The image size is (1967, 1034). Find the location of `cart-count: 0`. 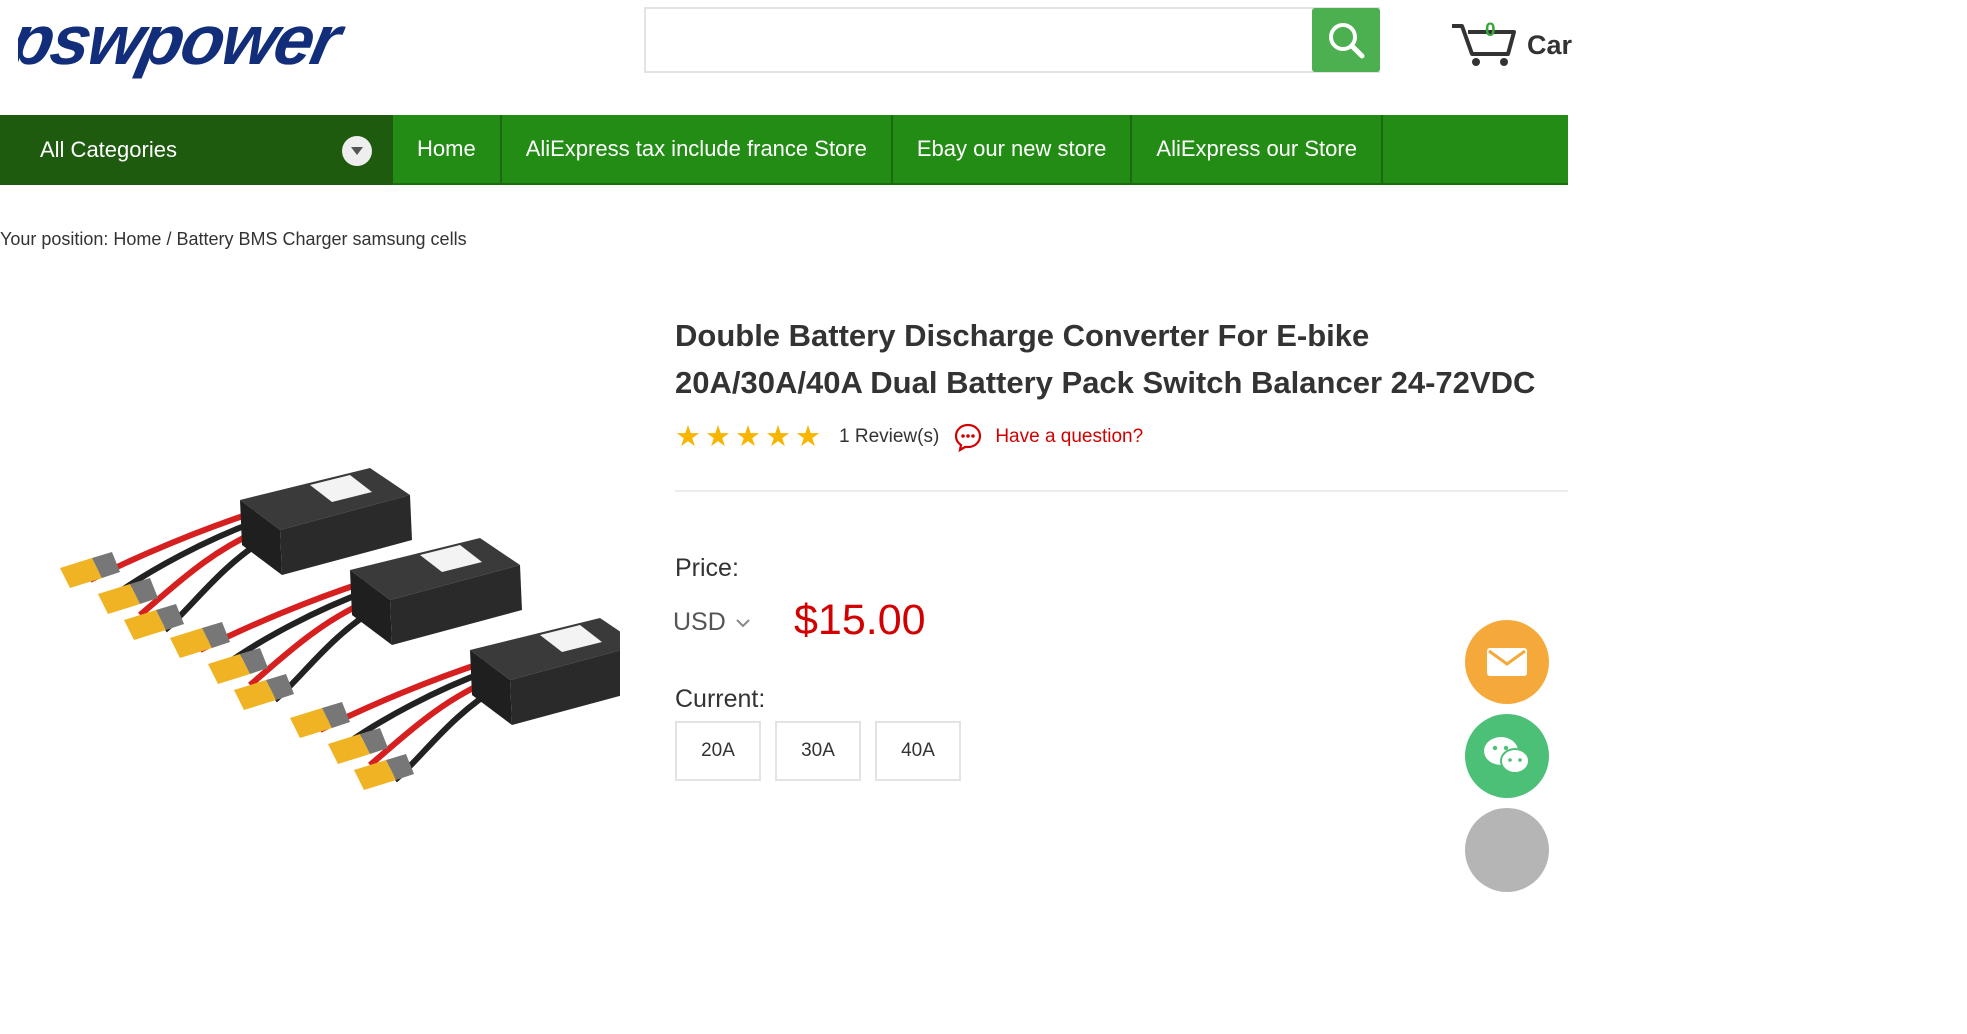

cart-count: 0 is located at coordinates (1490, 30).